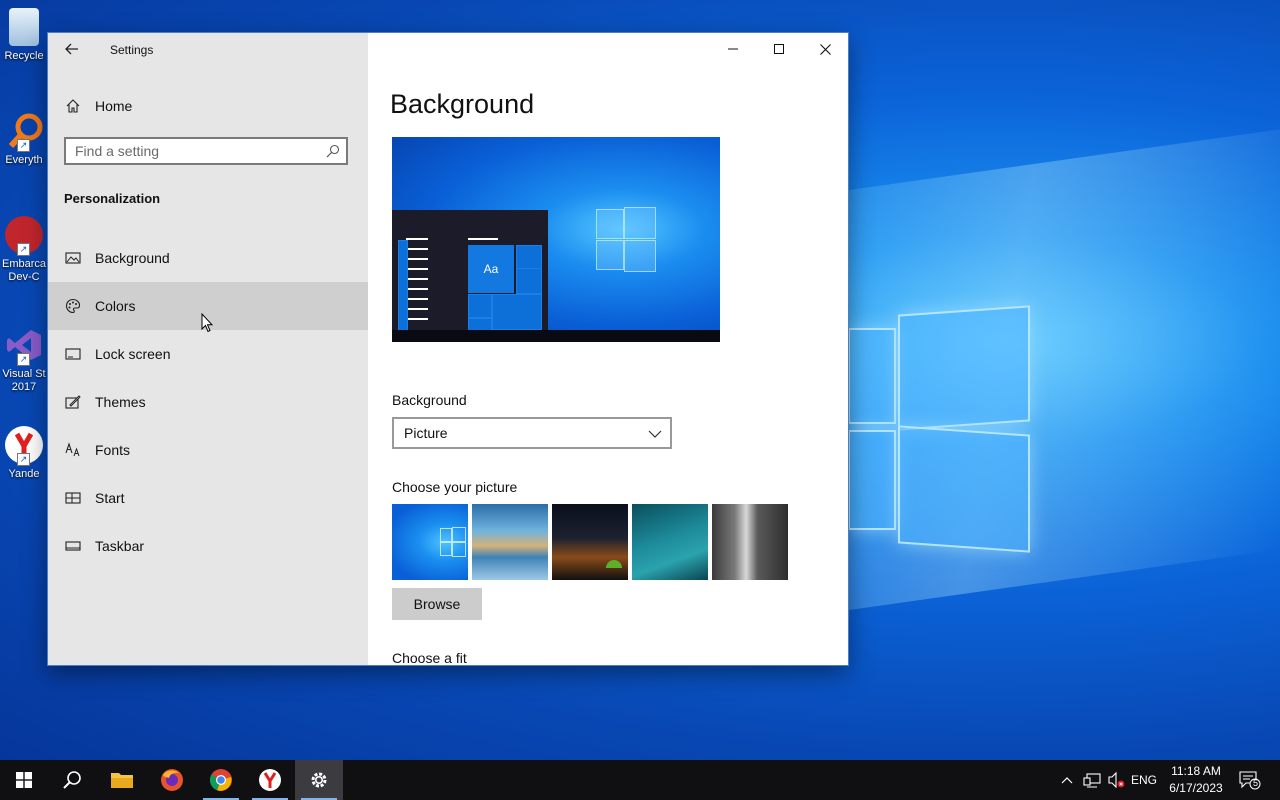 This screenshot has height=800, width=1280. Describe the element at coordinates (110, 498) in the screenshot. I see `sidebar-item-label: Start` at that location.